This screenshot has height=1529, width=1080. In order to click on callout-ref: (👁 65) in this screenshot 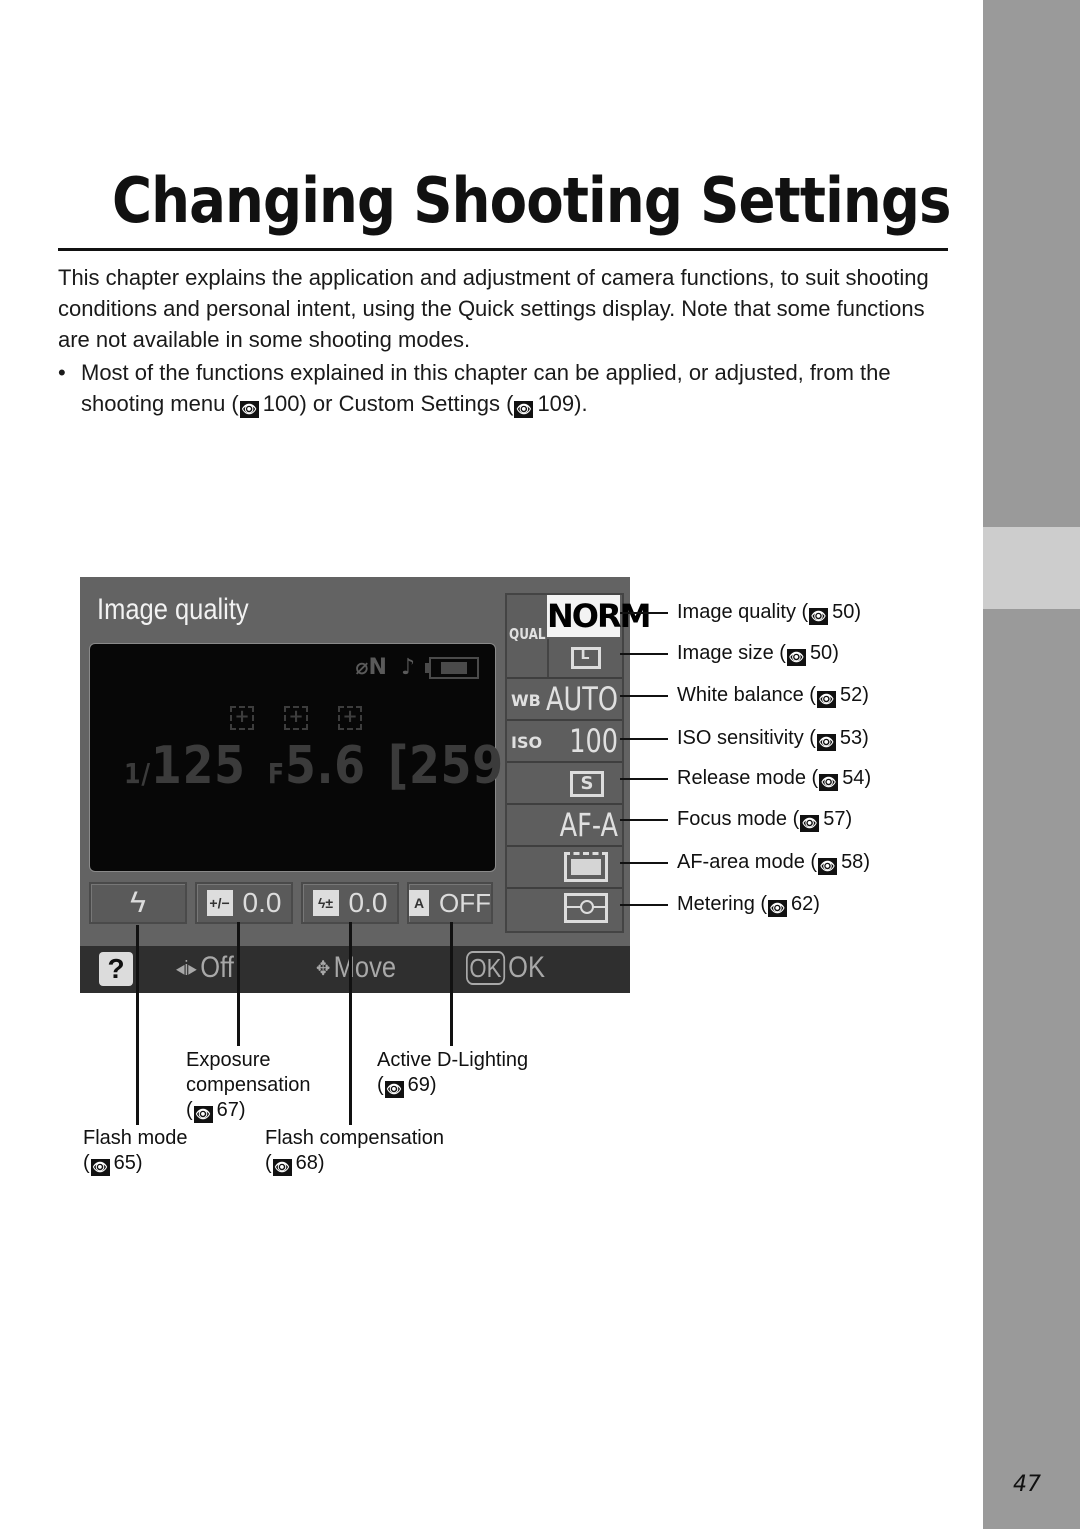, I will do `click(113, 1164)`.